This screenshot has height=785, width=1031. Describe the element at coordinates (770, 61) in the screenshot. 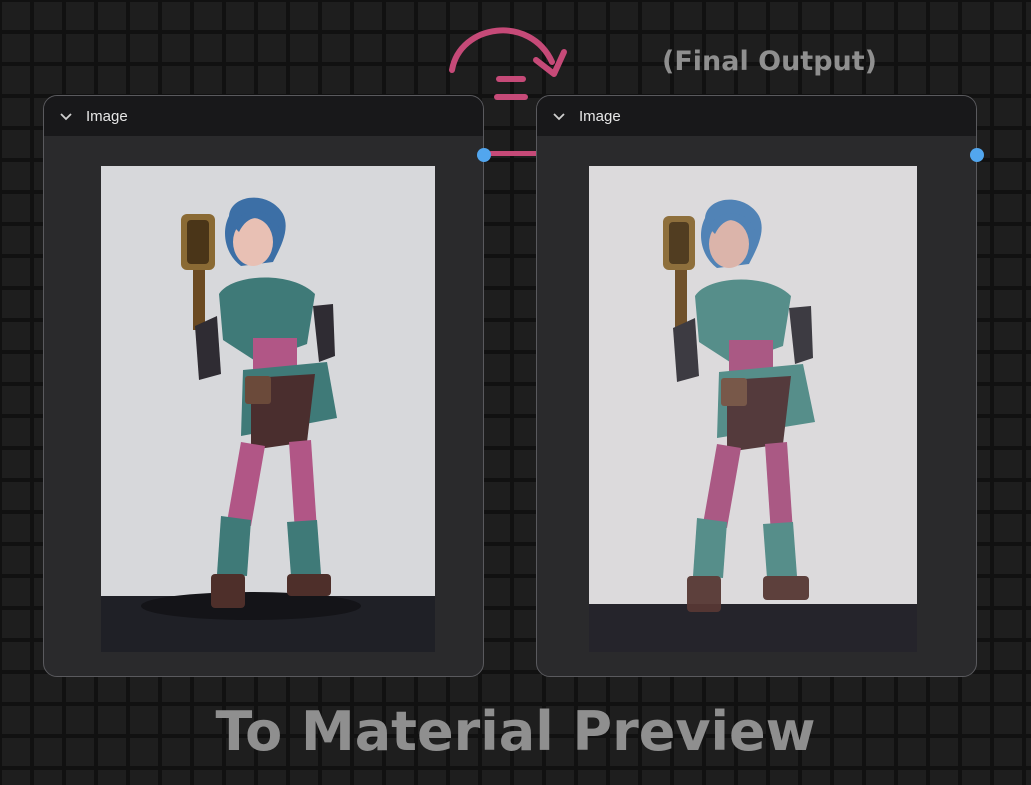

I see `final-output-label: (Final Output)` at that location.